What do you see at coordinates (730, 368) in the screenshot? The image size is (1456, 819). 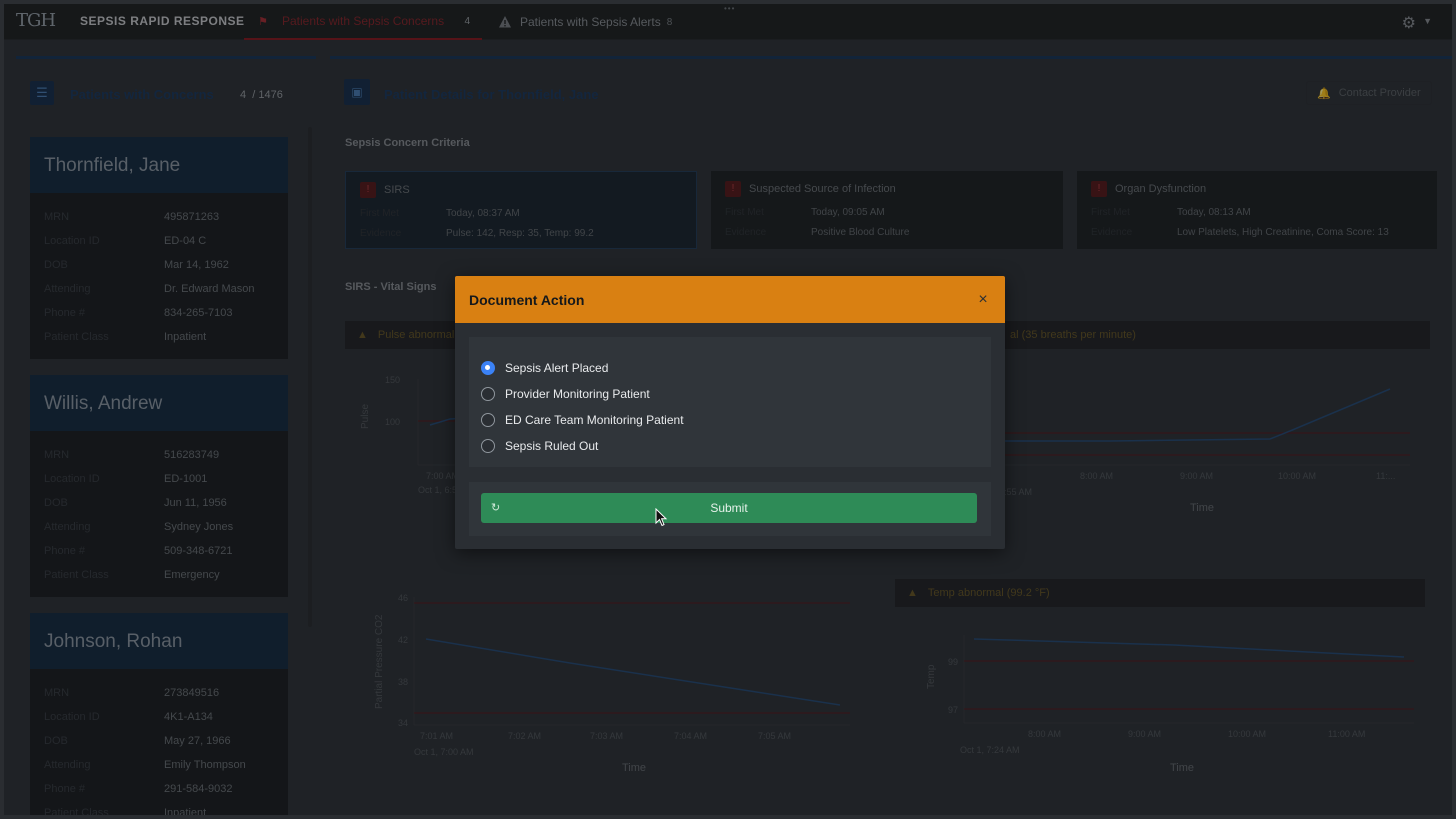 I see `option-sepsis-alert-placed: Sepsis Alert Placed` at bounding box center [730, 368].